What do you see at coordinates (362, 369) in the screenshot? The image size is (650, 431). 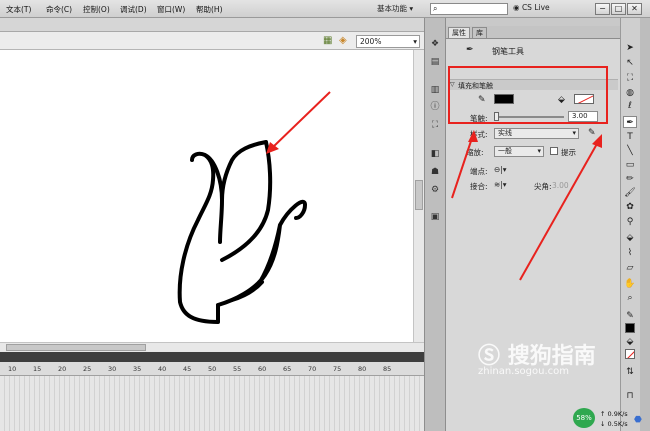 I see `frame-tick: 80` at bounding box center [362, 369].